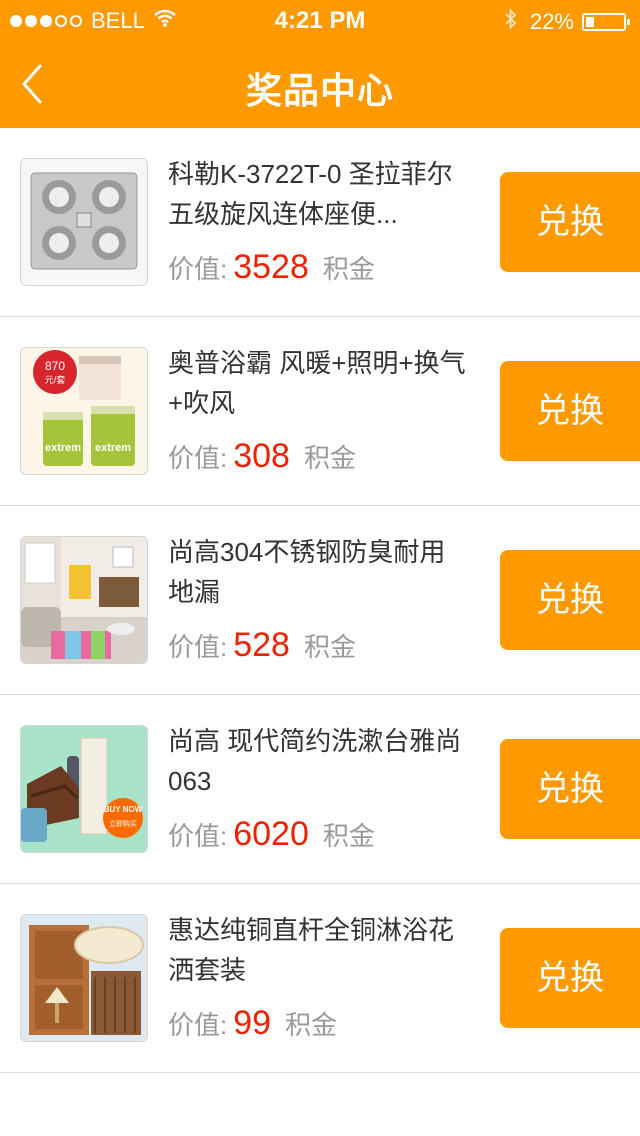 The height and width of the screenshot is (1136, 640). What do you see at coordinates (315, 761) in the screenshot?
I see `item-name: 尚高 现代简约洗漱台雅尚063` at bounding box center [315, 761].